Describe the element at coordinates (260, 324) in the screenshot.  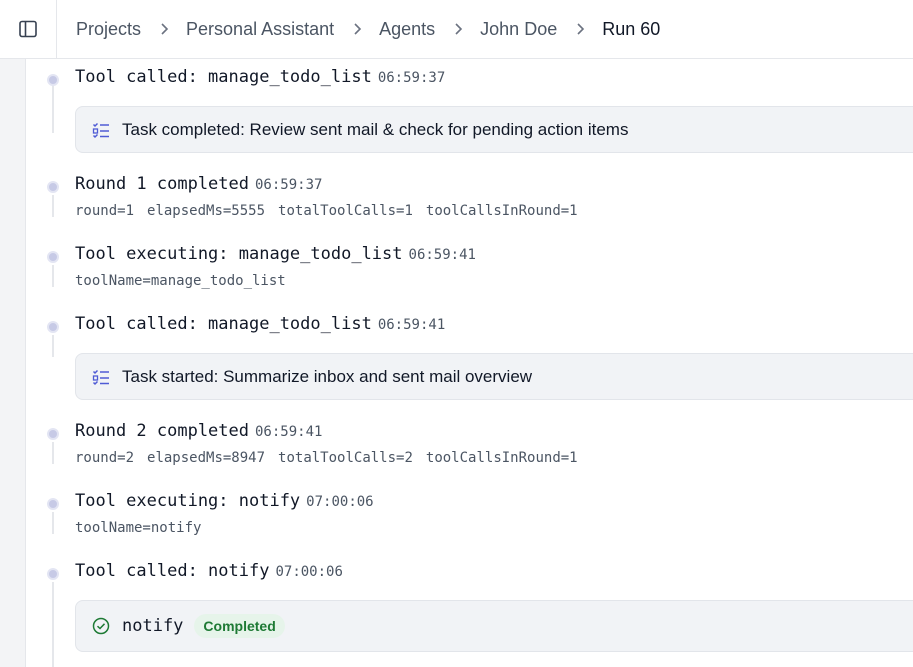
I see `event-title: Tool called: manage_todo_list 06:59:41` at that location.